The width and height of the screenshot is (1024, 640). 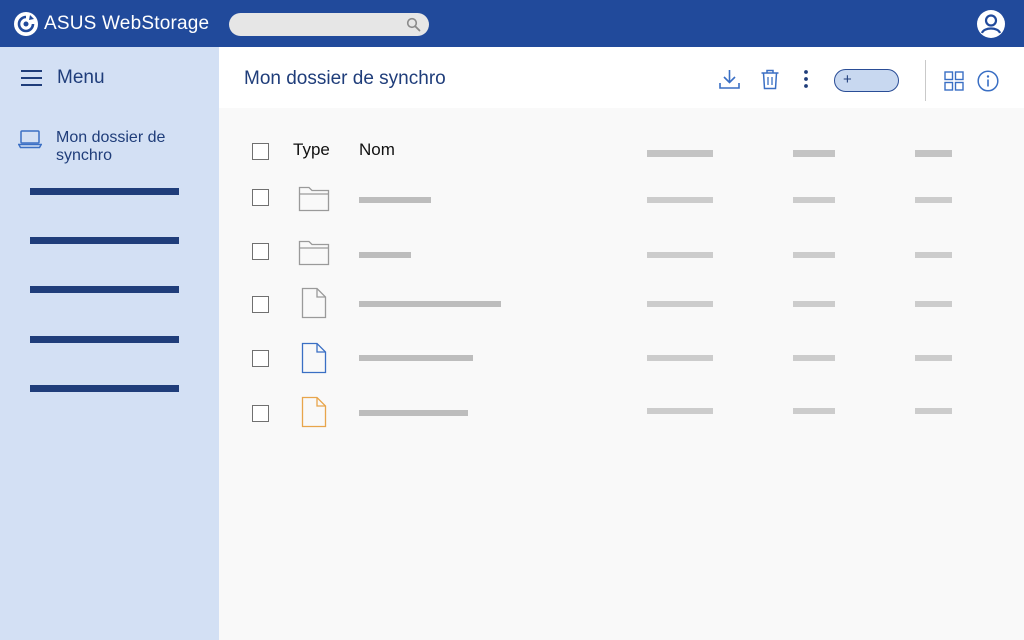 I want to click on header-divider, so click(x=925, y=80).